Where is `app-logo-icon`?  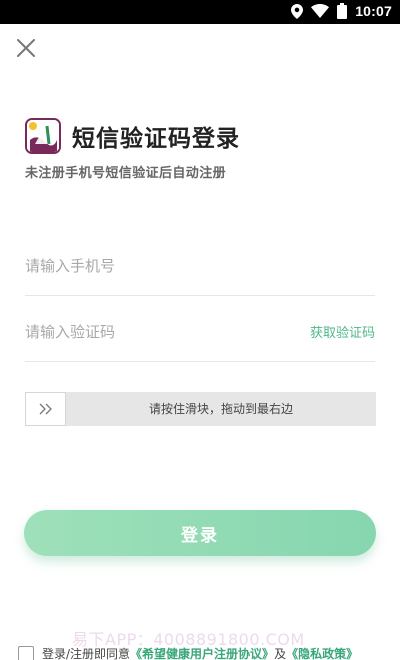 app-logo-icon is located at coordinates (43, 136).